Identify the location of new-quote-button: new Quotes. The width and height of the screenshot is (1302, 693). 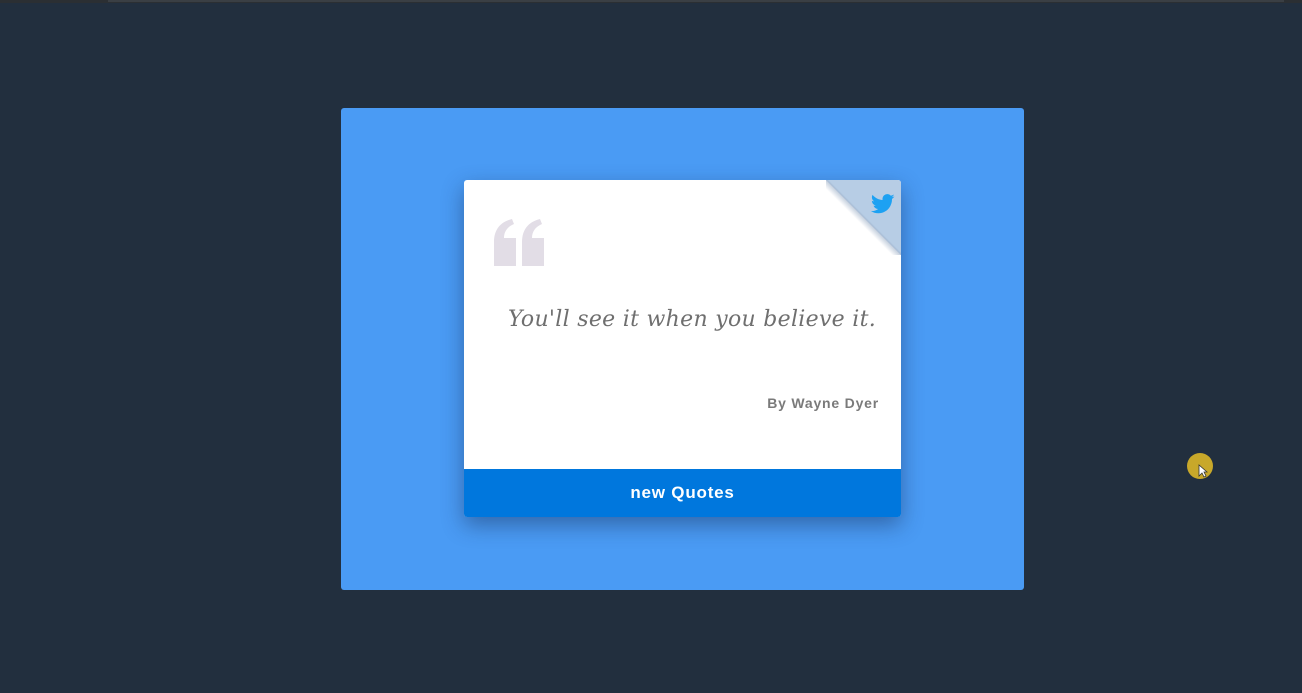
(682, 493).